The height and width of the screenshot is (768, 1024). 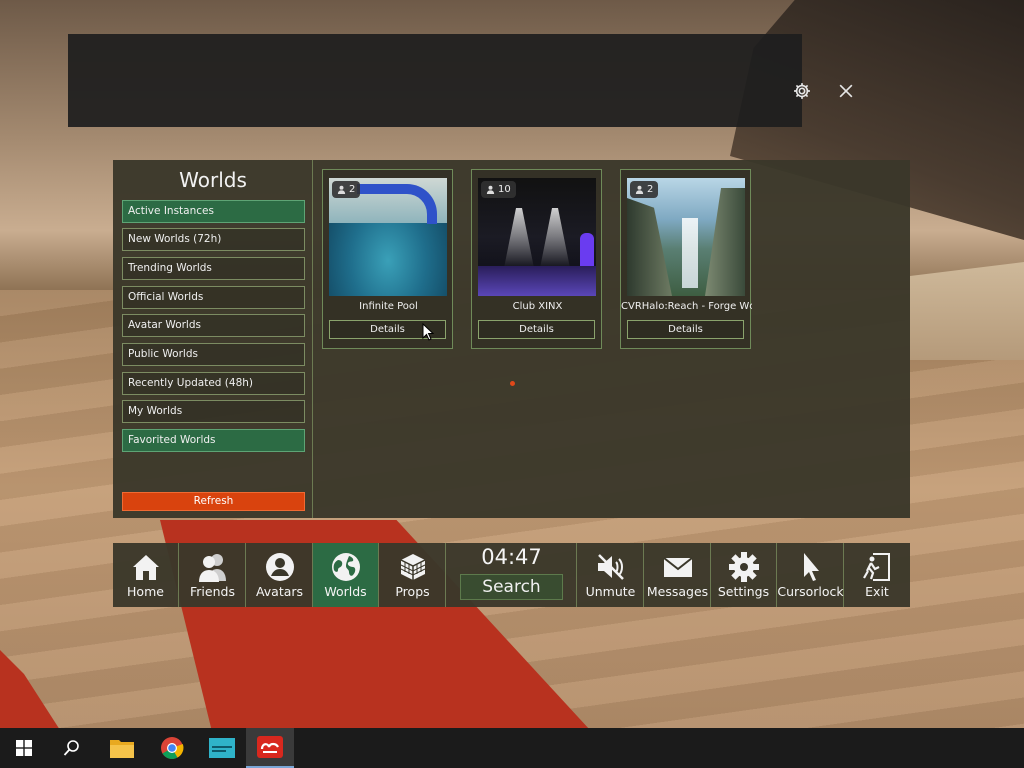 I want to click on menu-home-button: Home, so click(x=146, y=575).